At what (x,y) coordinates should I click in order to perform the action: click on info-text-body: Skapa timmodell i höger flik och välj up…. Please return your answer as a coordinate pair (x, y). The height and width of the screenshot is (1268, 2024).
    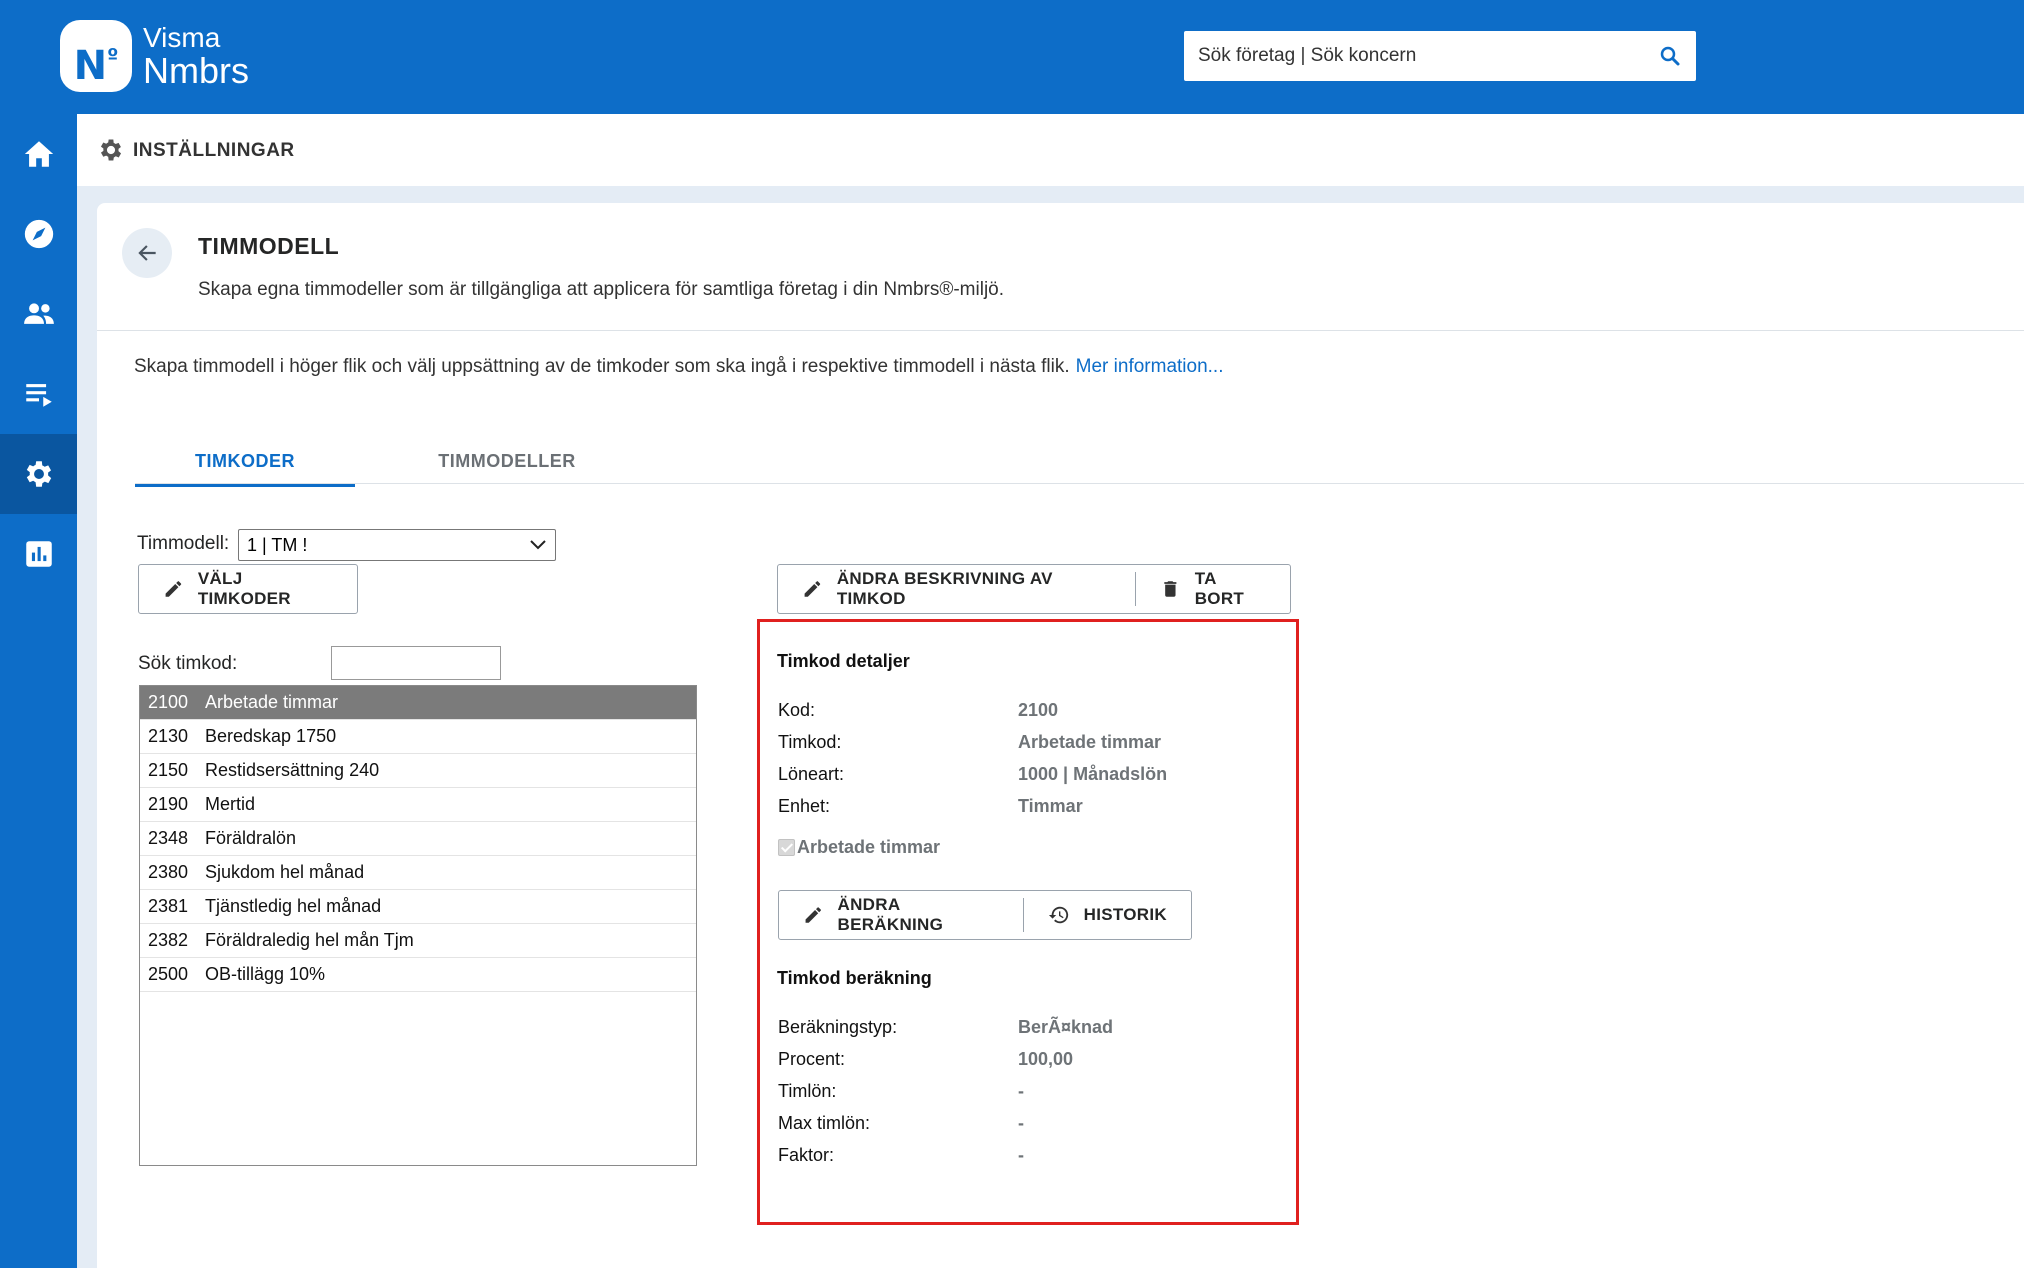
    Looking at the image, I should click on (602, 366).